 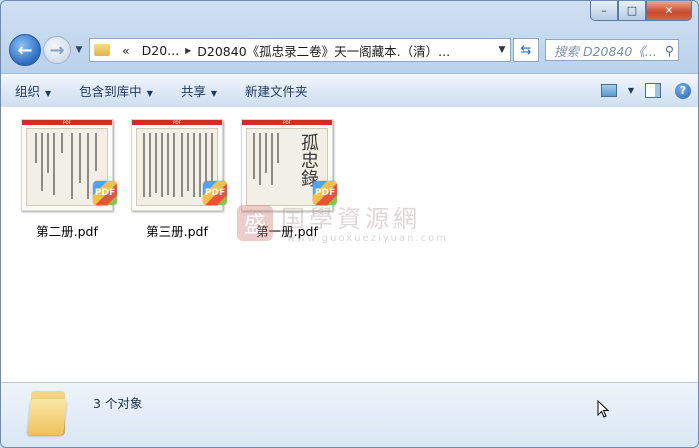 I want to click on forward-button: →, so click(x=57, y=50).